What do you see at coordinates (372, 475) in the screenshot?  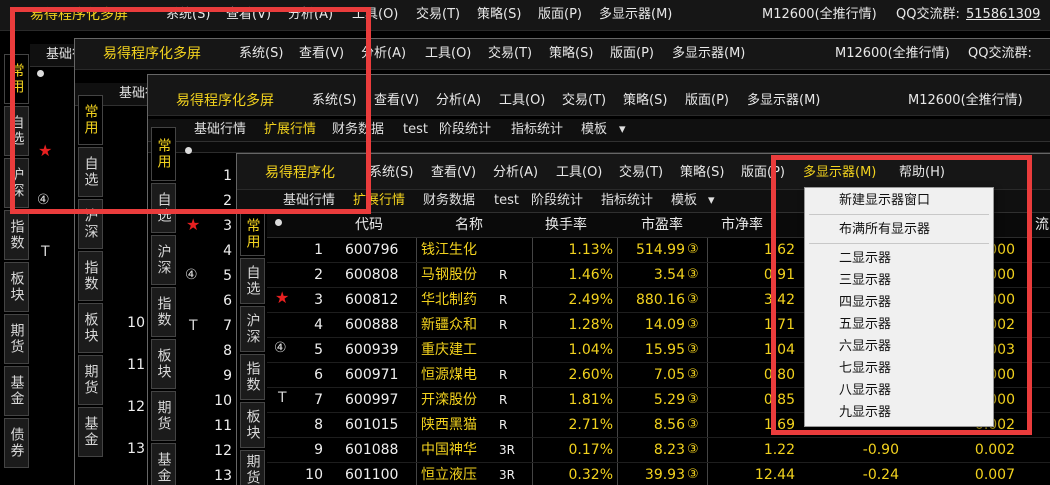 I see `stock-code: 601100` at bounding box center [372, 475].